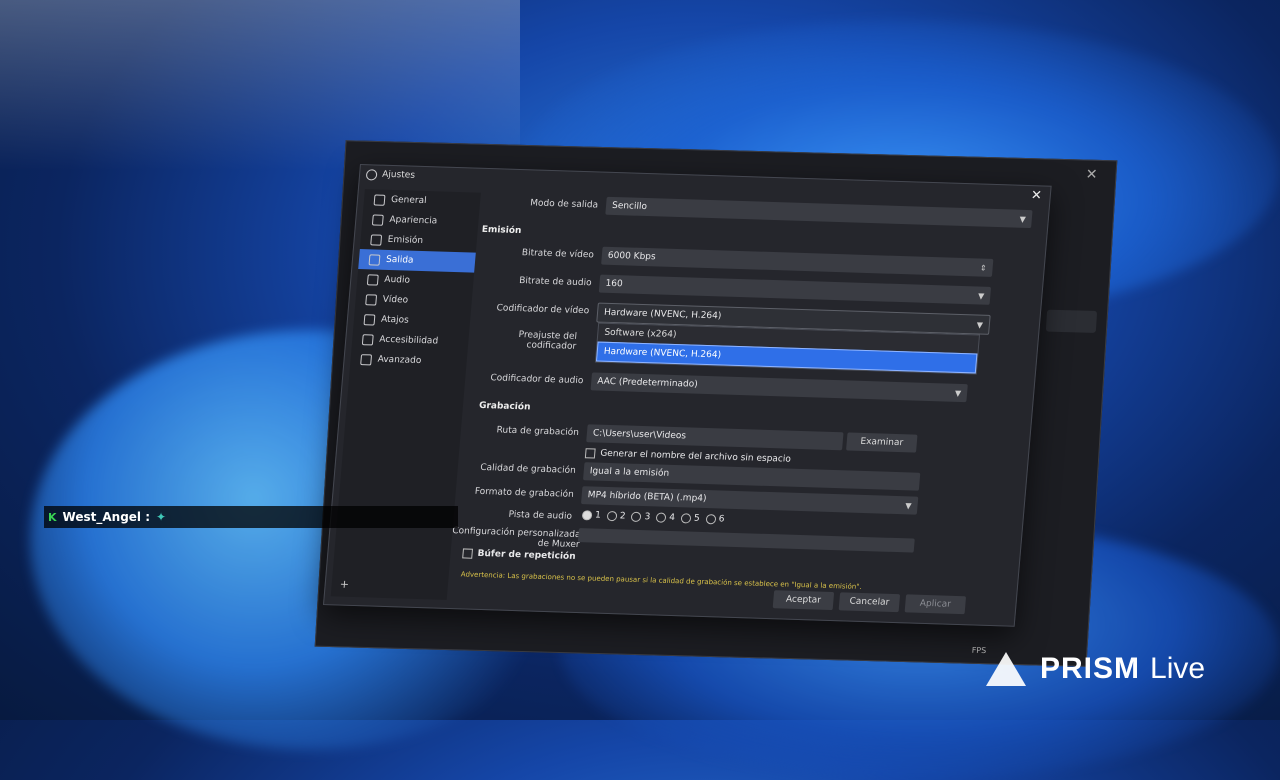 Image resolution: width=1280 pixels, height=780 pixels. Describe the element at coordinates (751, 476) in the screenshot. I see `recording-quality-select: Igual a la emisión` at that location.